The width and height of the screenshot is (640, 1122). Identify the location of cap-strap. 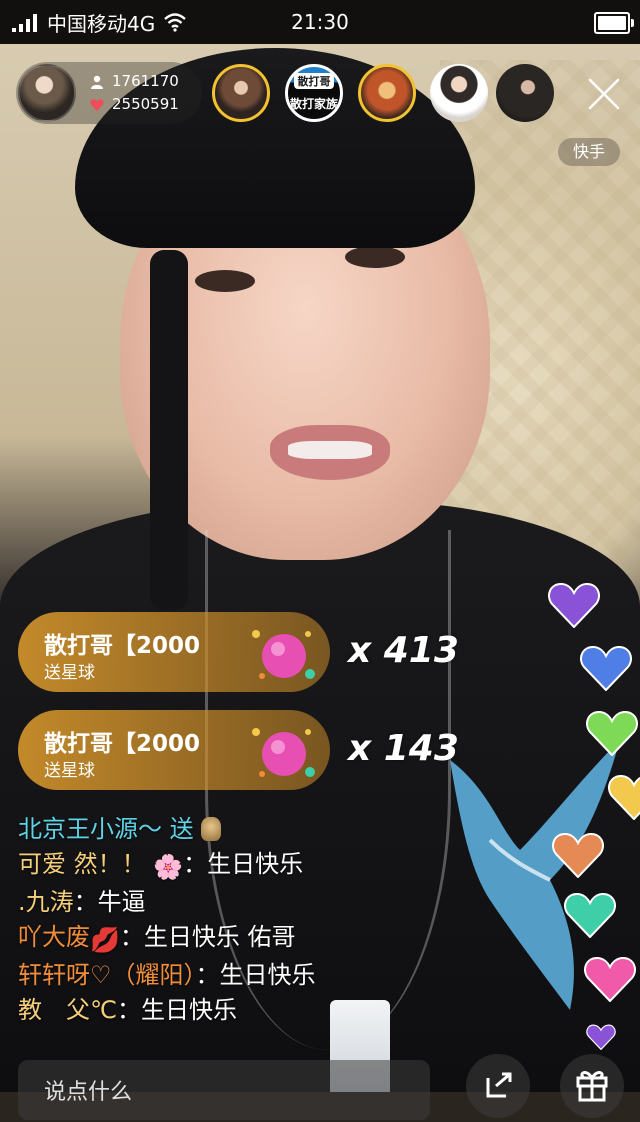
(169, 430).